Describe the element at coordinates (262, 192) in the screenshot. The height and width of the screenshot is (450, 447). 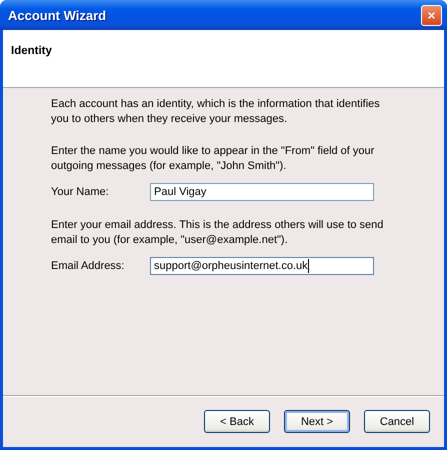
I see `text-field: Paul Vigay` at that location.